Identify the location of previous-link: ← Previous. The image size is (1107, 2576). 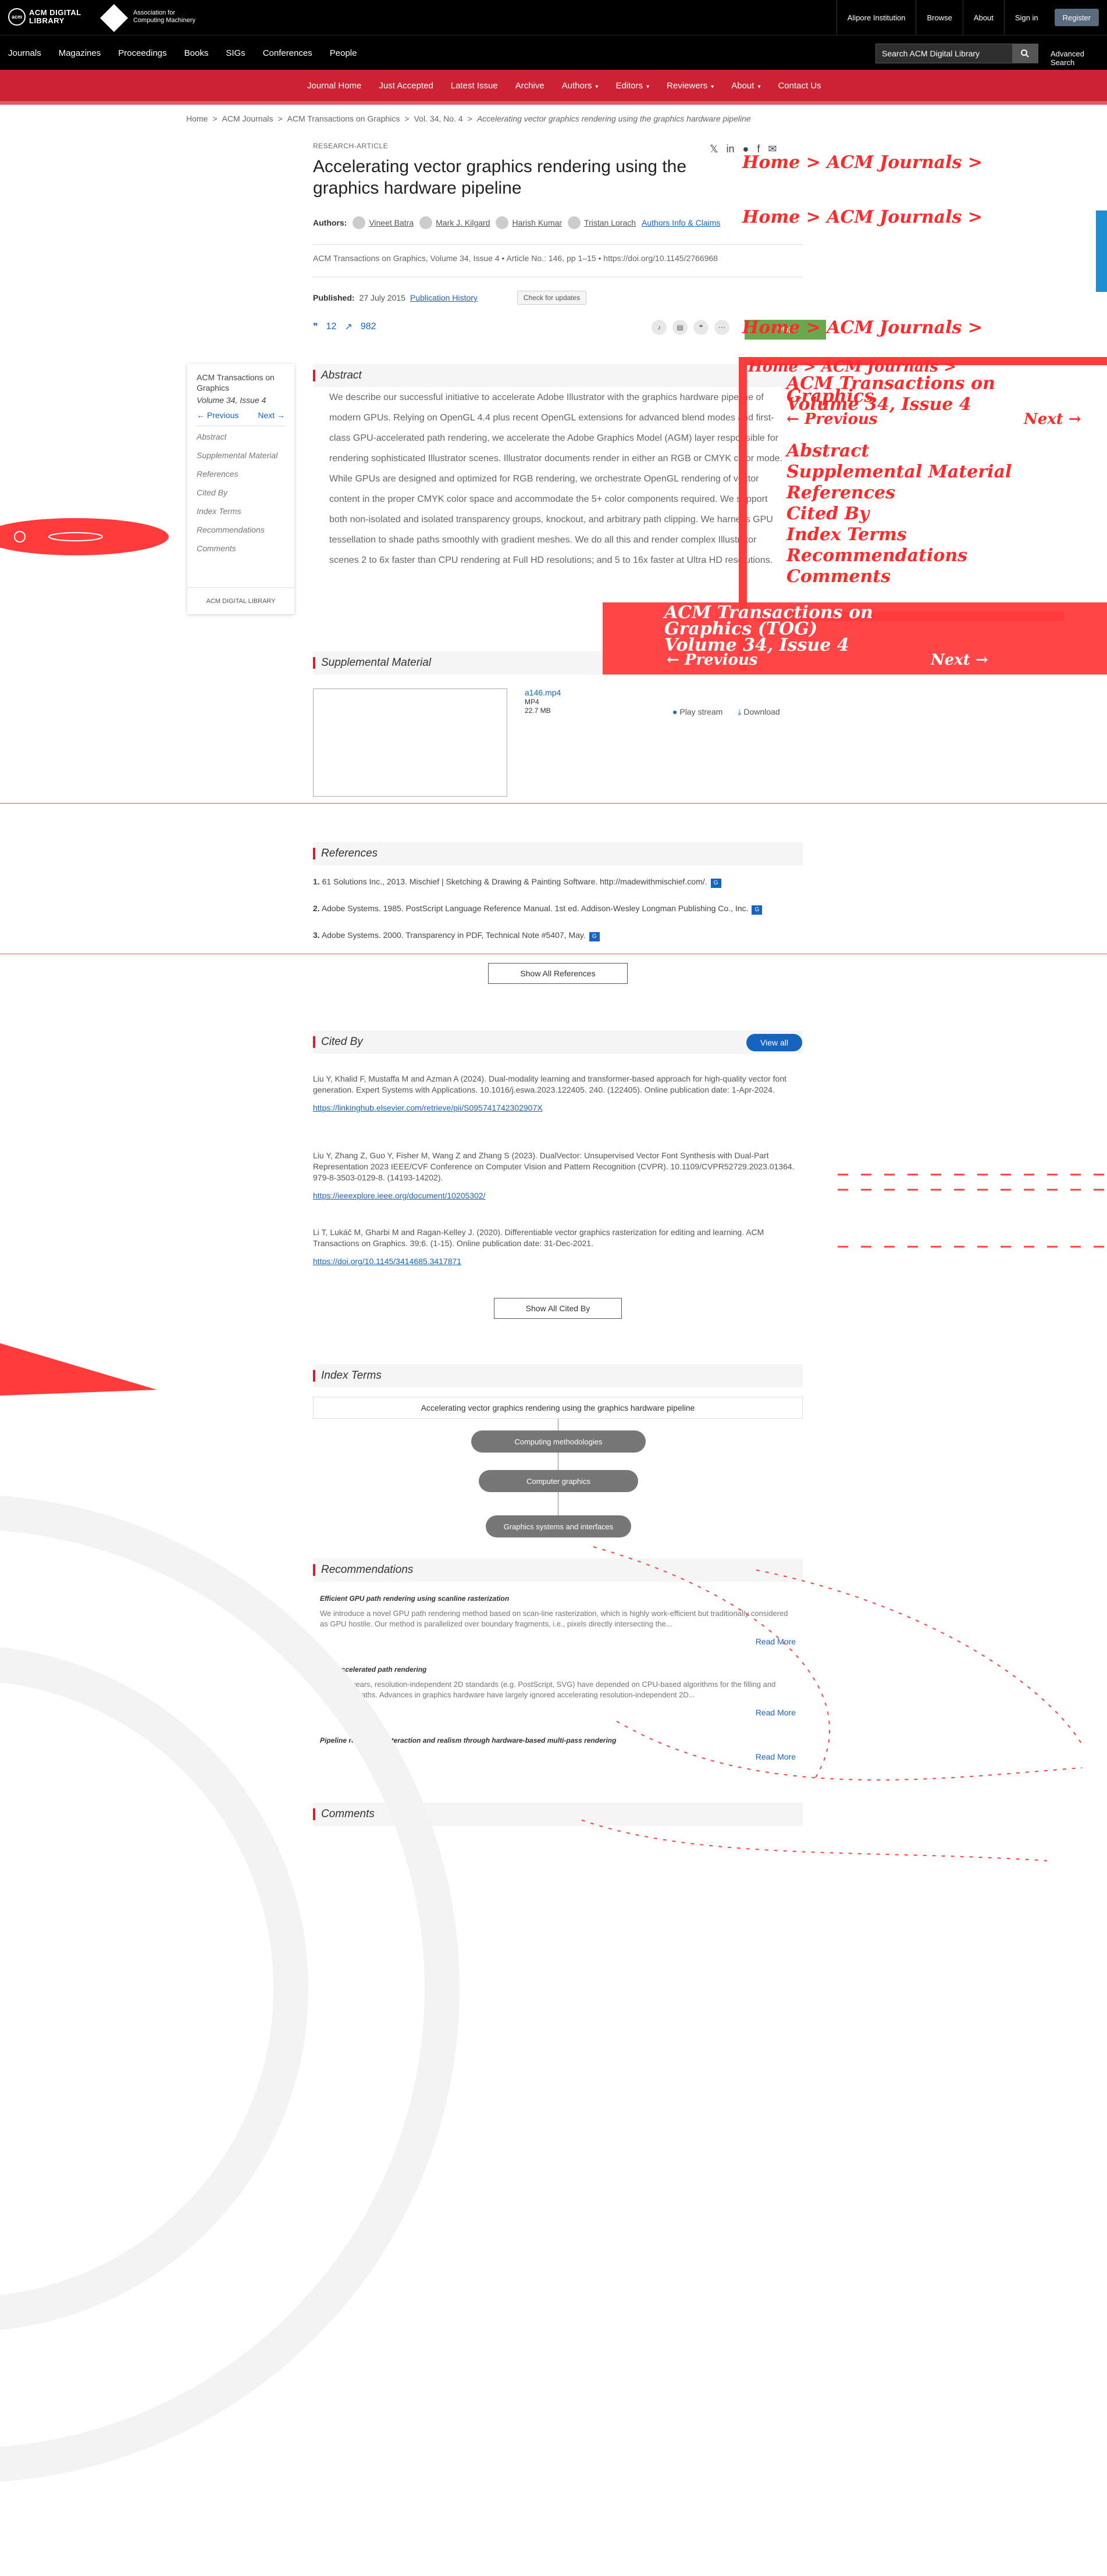
(218, 416).